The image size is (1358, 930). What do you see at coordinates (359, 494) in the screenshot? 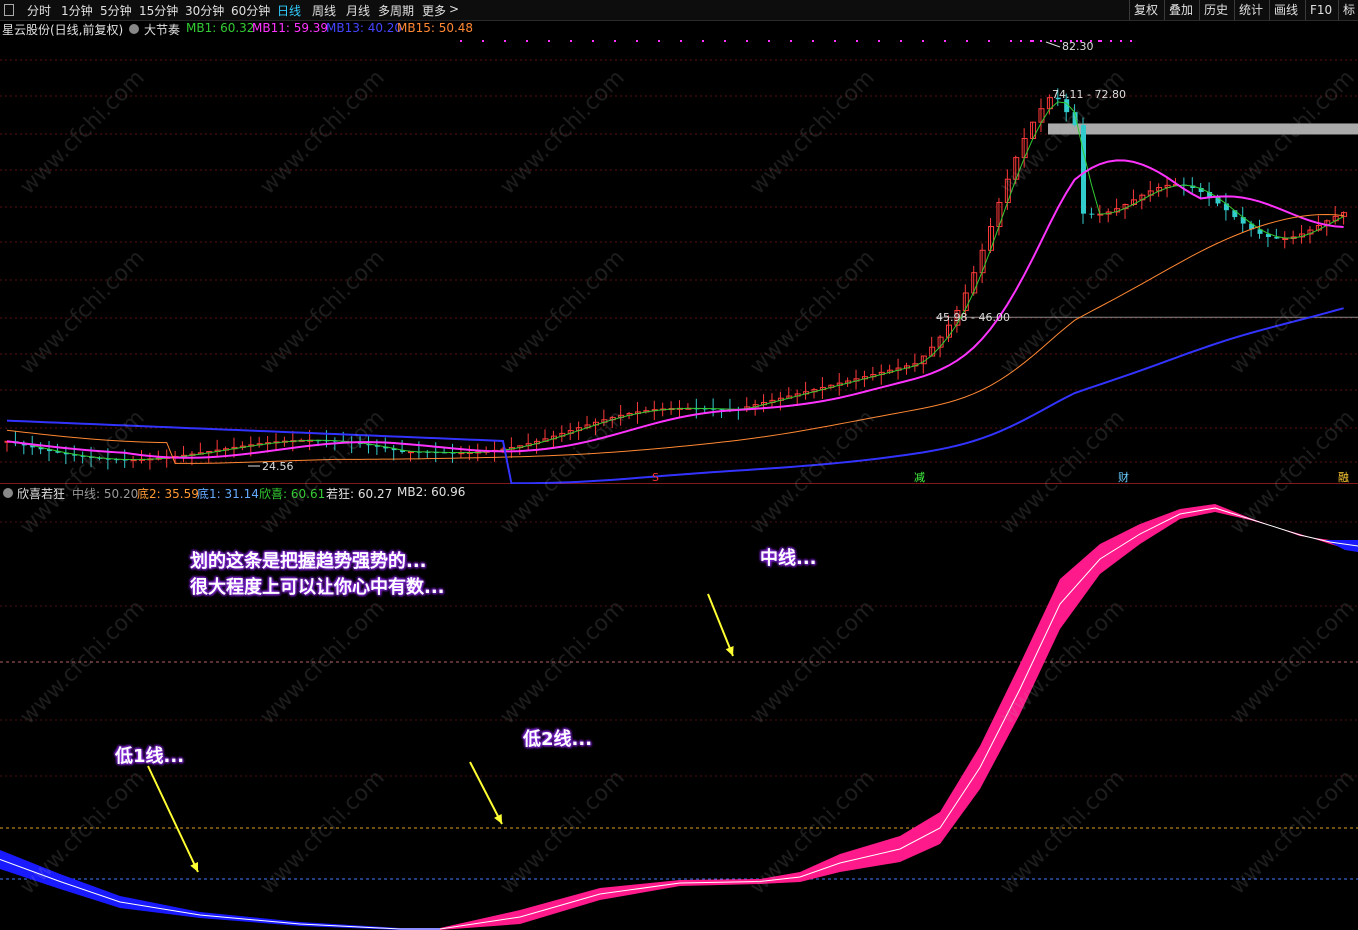
I see `ruokuang-value: 若狂: 60.27` at bounding box center [359, 494].